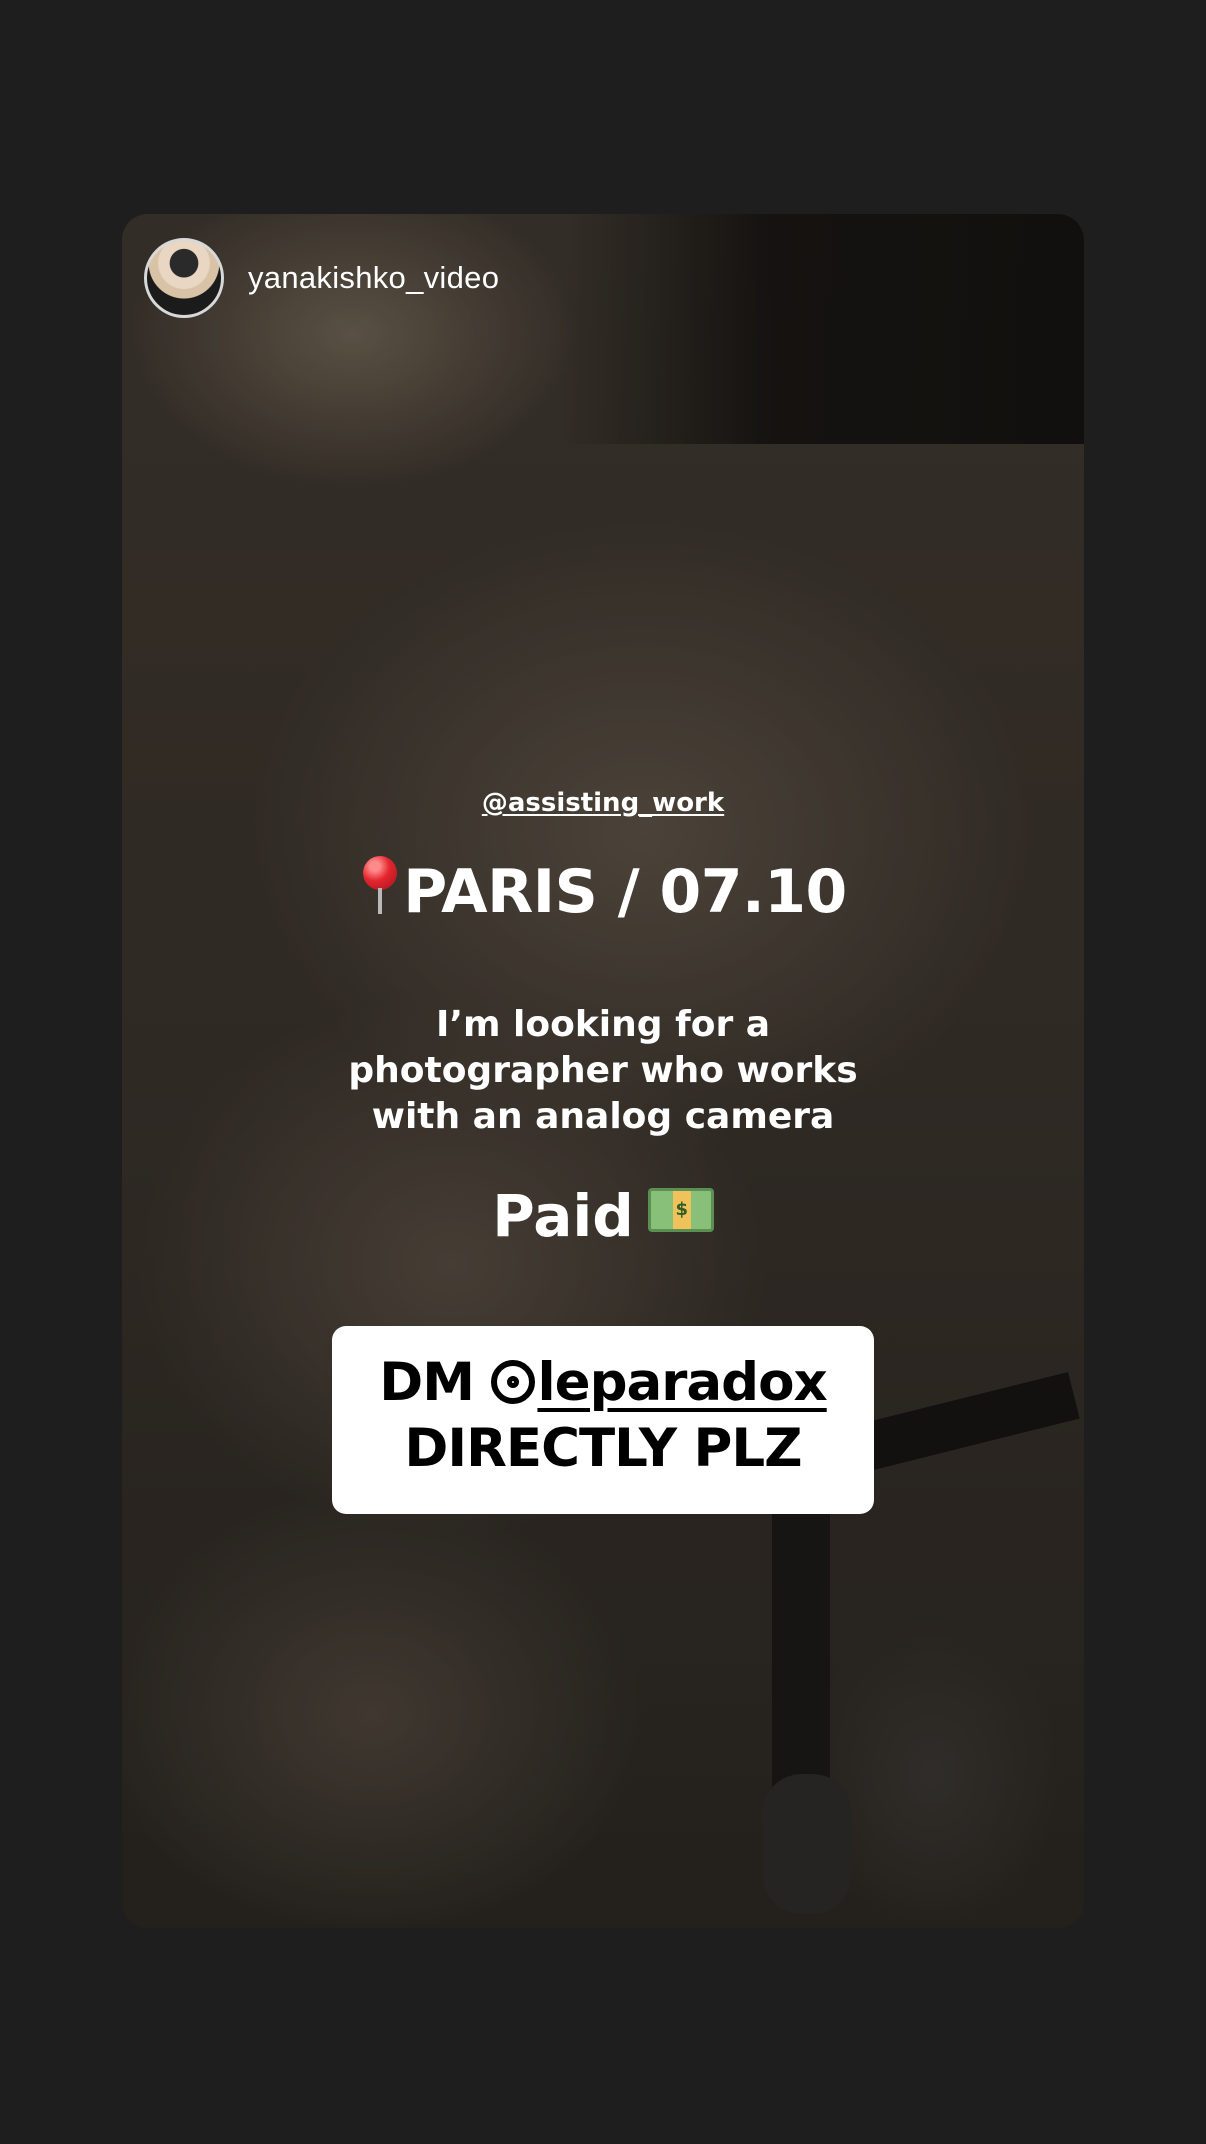  I want to click on paid-line: Paid $, so click(603, 1216).